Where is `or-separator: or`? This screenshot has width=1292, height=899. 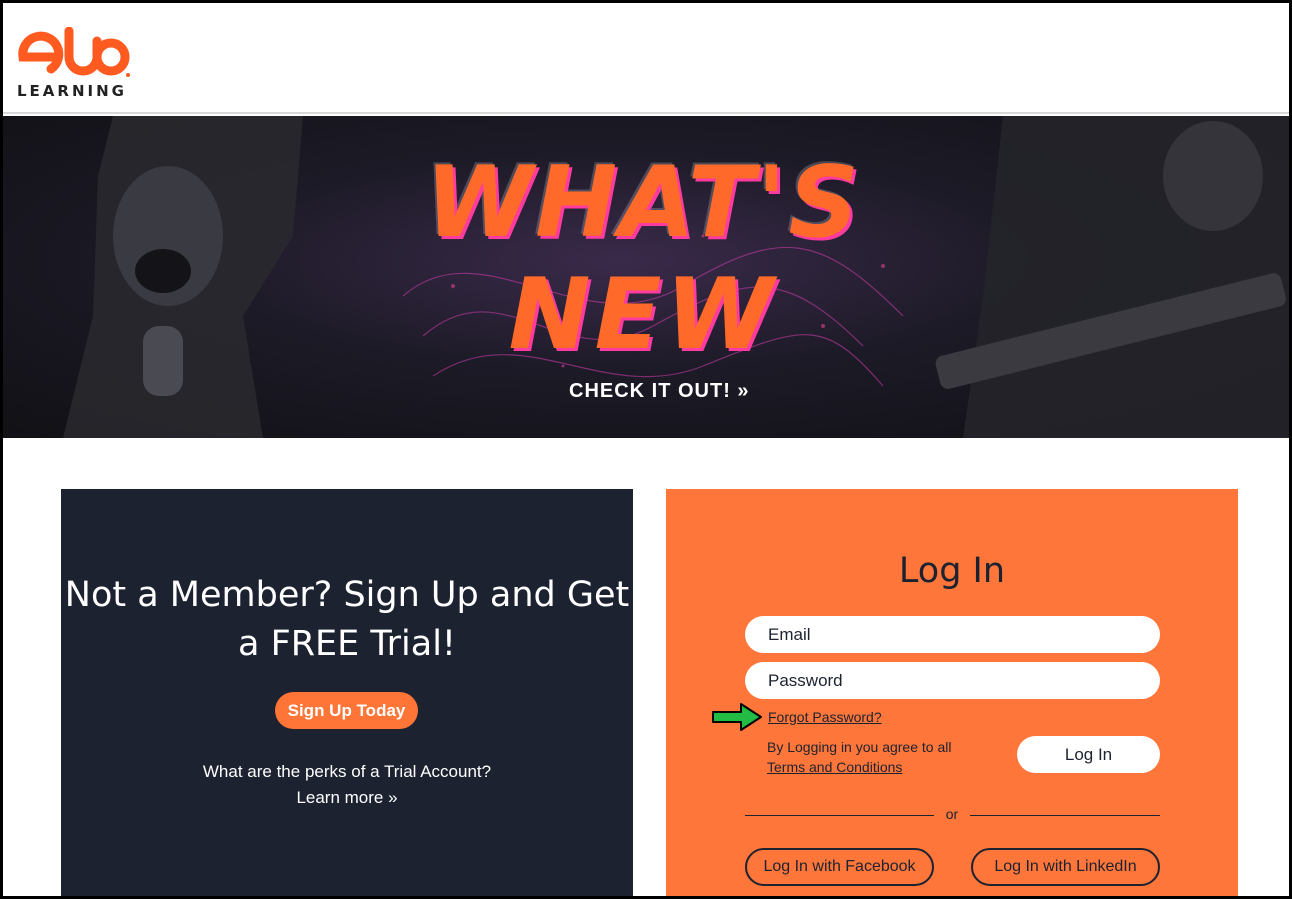 or-separator: or is located at coordinates (952, 814).